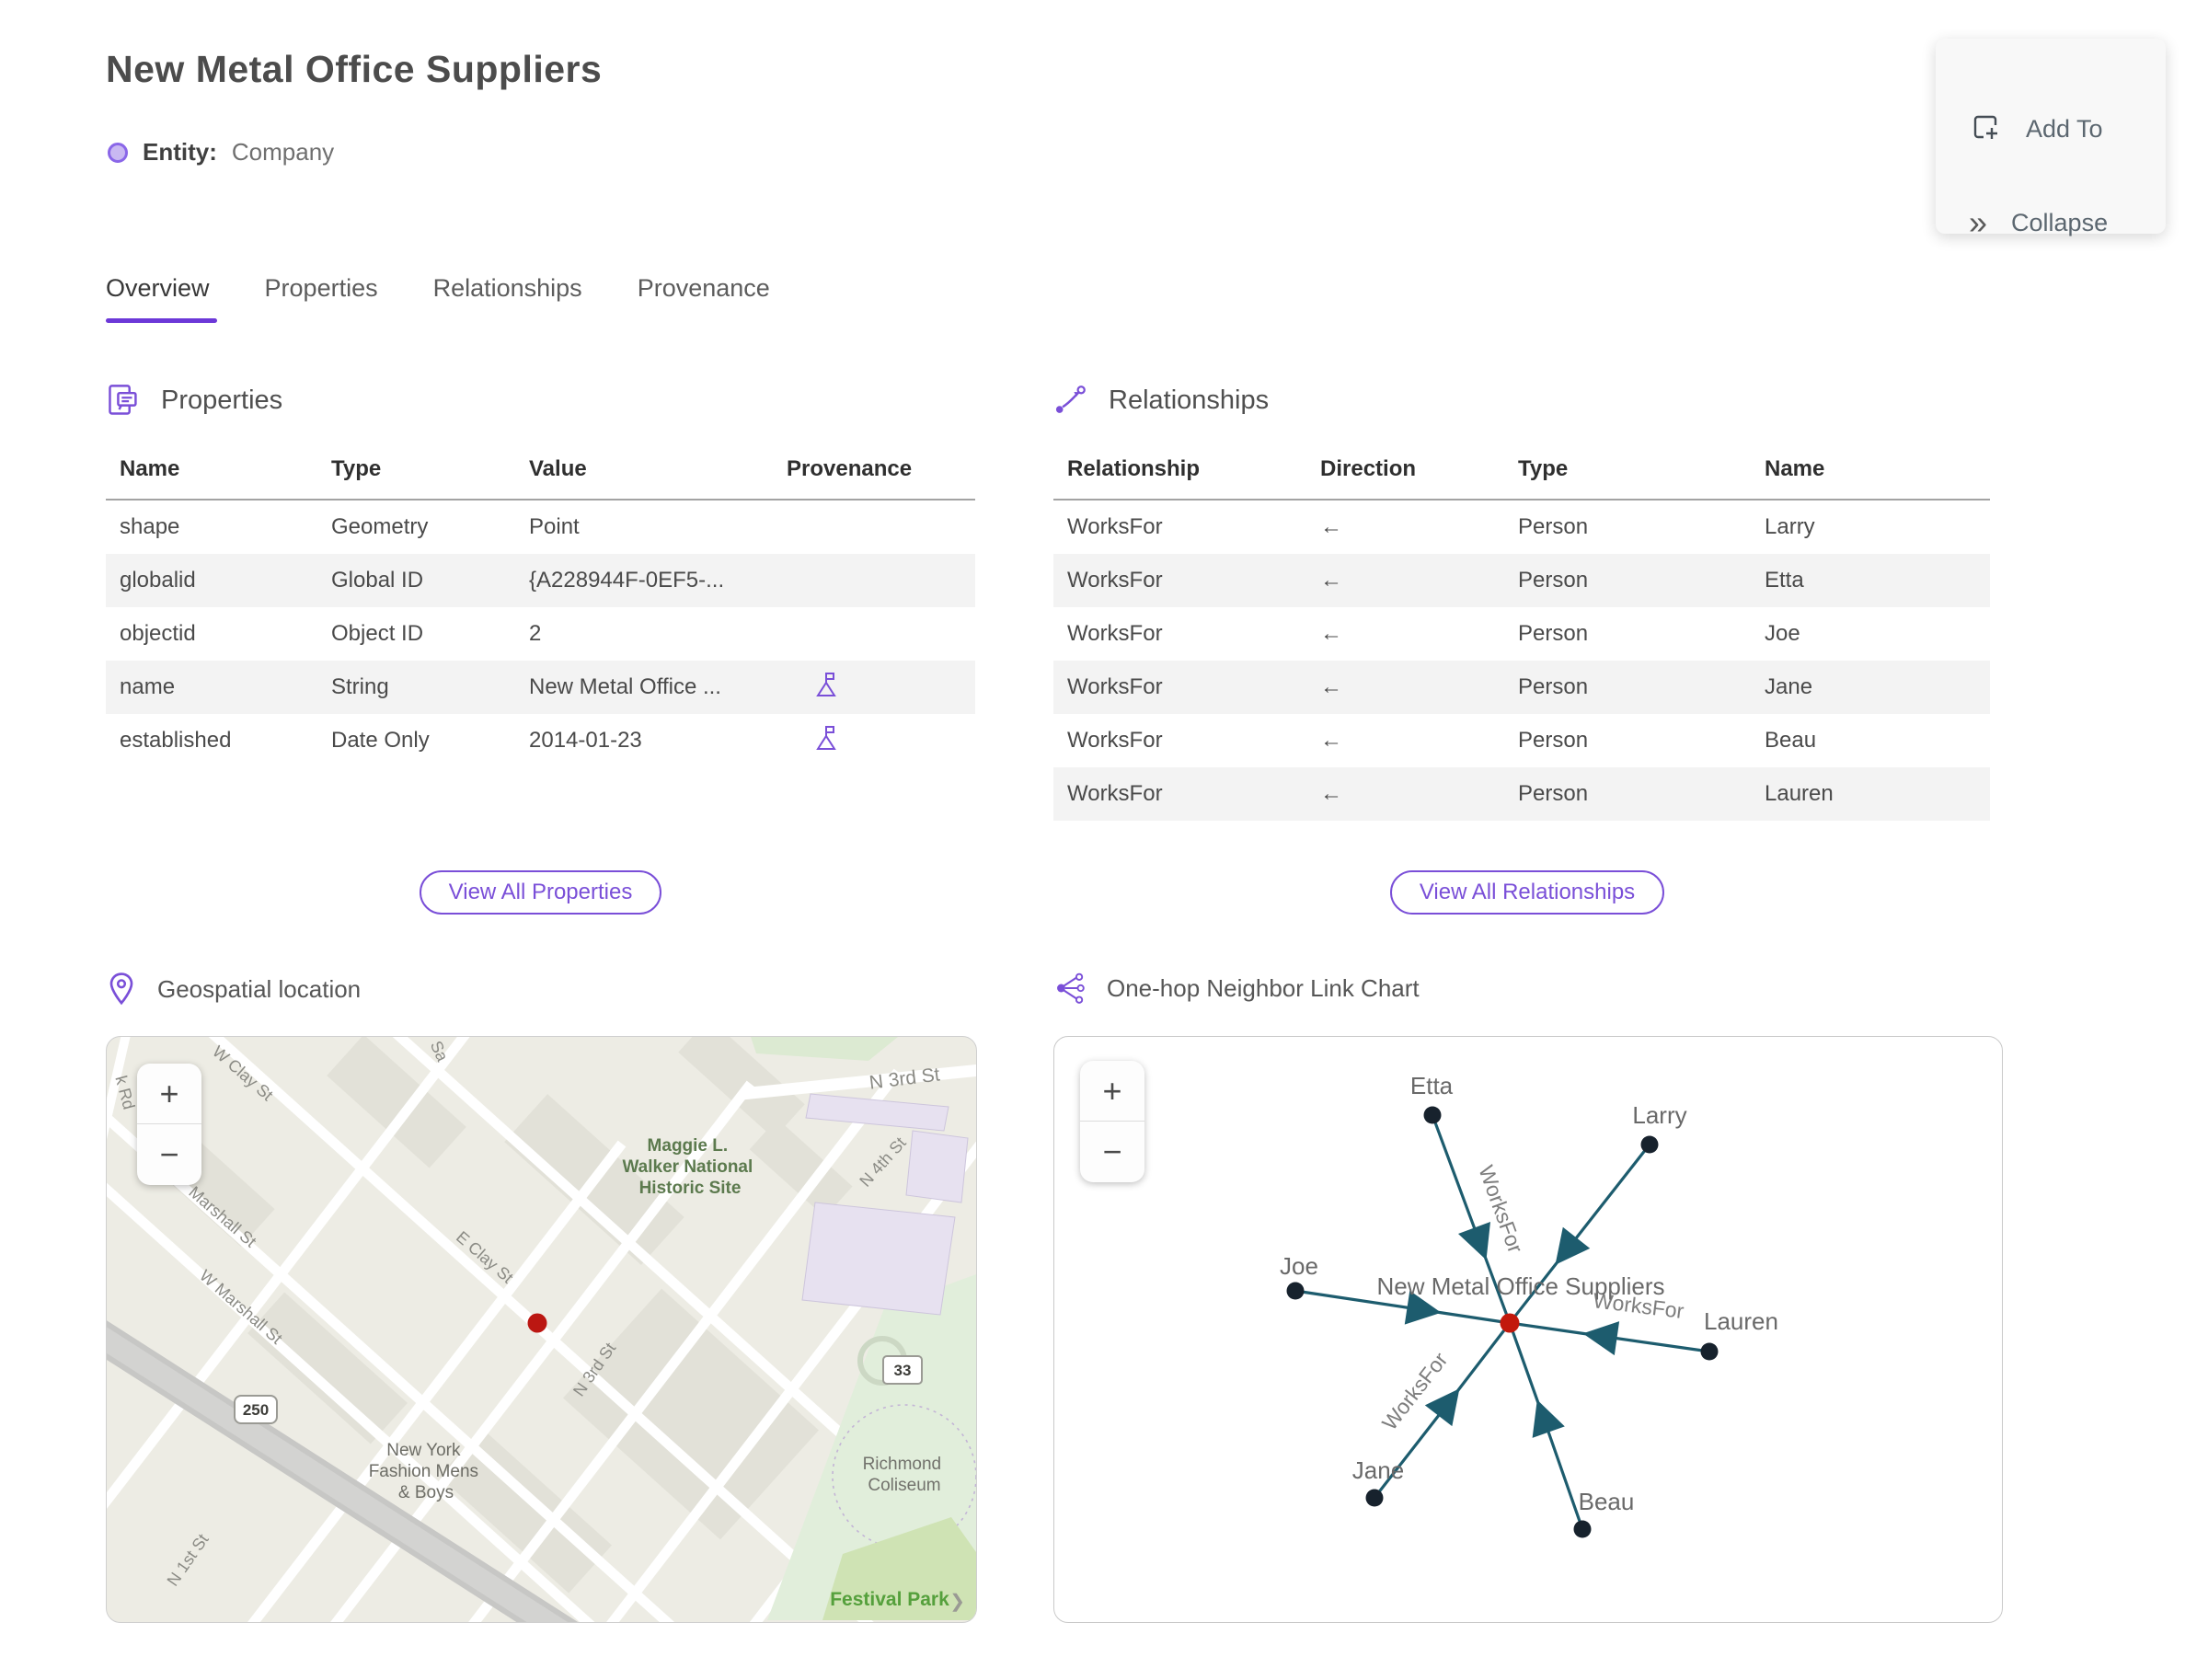 The height and width of the screenshot is (1680, 2208). What do you see at coordinates (537, 1323) in the screenshot?
I see `map-marker` at bounding box center [537, 1323].